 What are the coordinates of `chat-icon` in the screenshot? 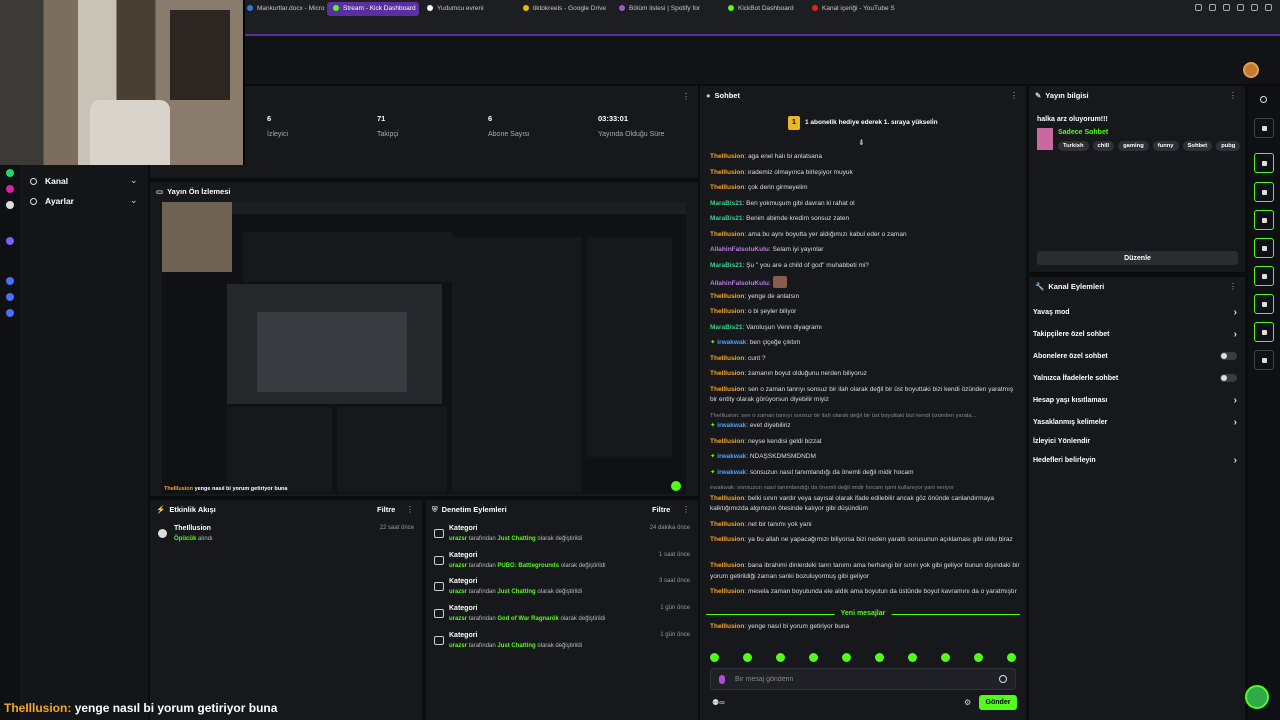 It's located at (1264, 248).